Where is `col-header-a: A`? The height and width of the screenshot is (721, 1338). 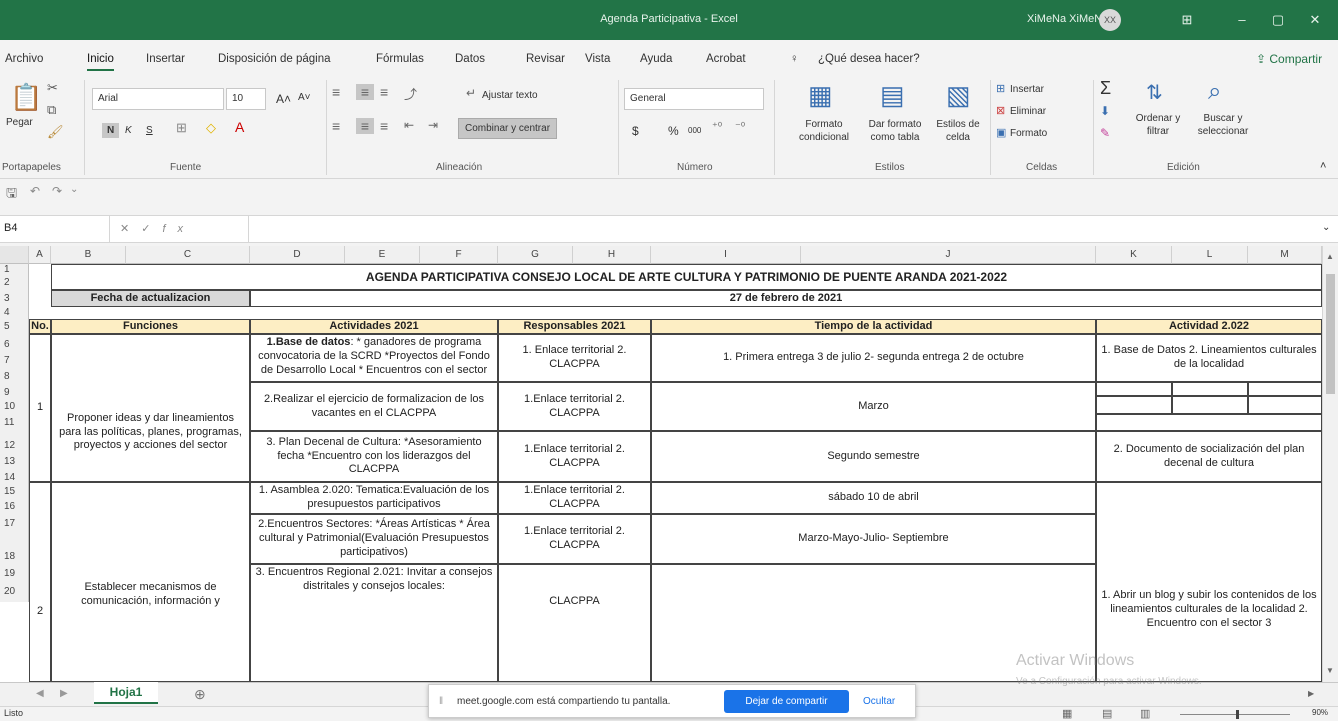
col-header-a: A is located at coordinates (40, 255).